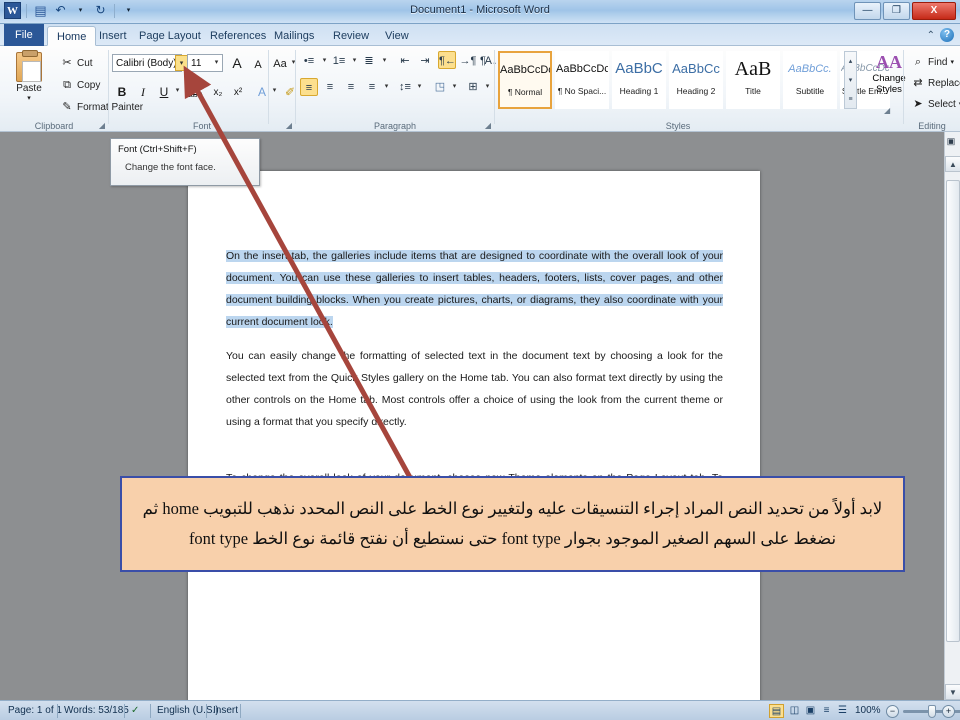 This screenshot has width=960, height=720. I want to click on zoom-slider-thumb, so click(932, 711).